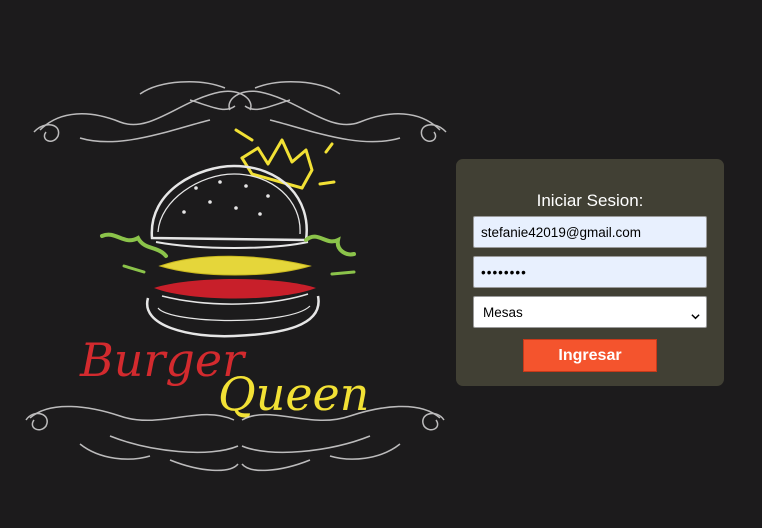 Image resolution: width=762 pixels, height=528 pixels. I want to click on password-input, so click(590, 272).